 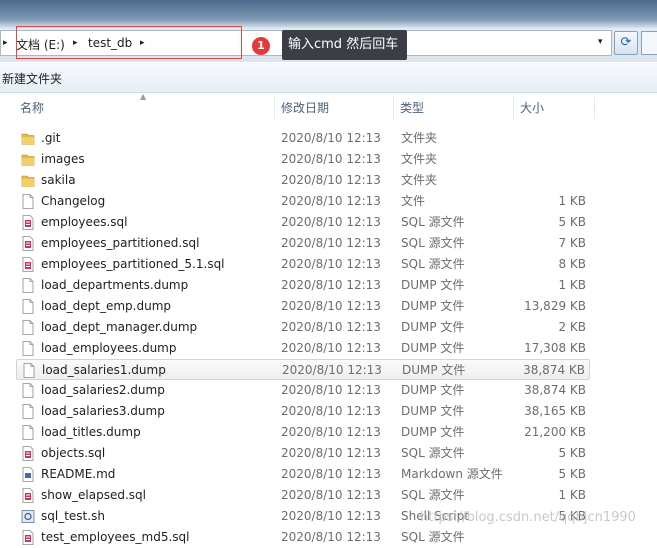 I want to click on file-size: 13,829 KB, so click(x=555, y=306).